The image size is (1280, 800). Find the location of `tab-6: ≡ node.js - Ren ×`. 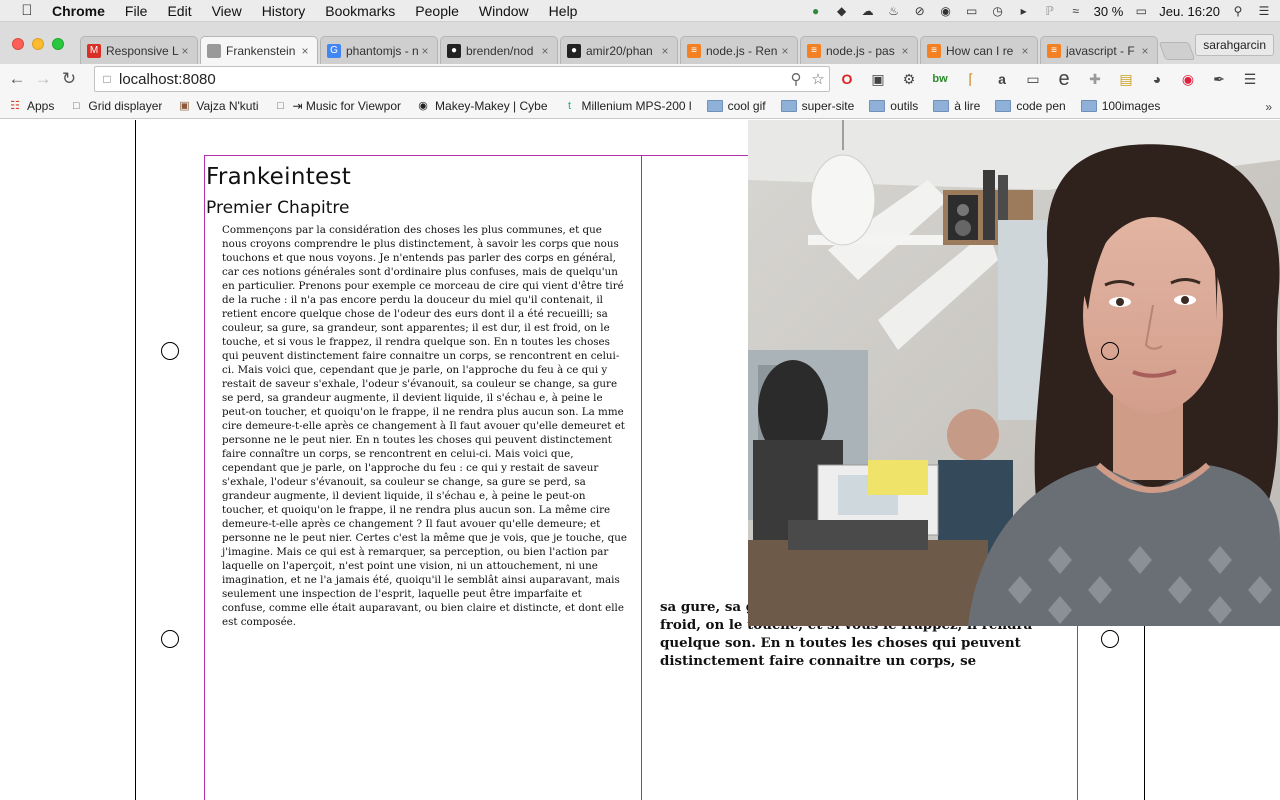

tab-6: ≡ node.js - Ren × is located at coordinates (739, 50).